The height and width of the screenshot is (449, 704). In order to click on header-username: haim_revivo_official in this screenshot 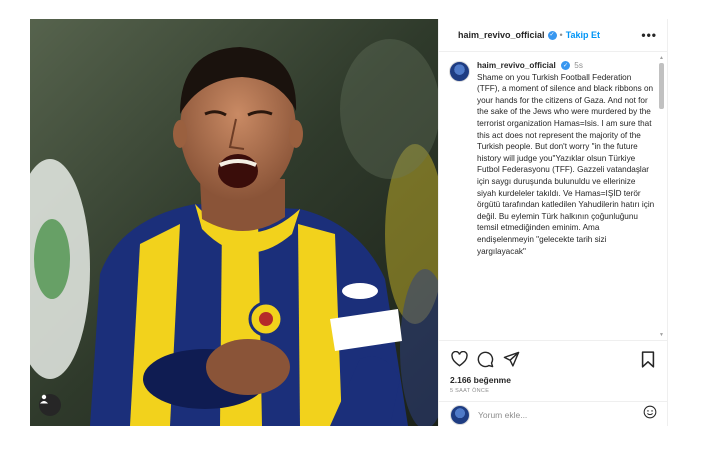, I will do `click(501, 35)`.